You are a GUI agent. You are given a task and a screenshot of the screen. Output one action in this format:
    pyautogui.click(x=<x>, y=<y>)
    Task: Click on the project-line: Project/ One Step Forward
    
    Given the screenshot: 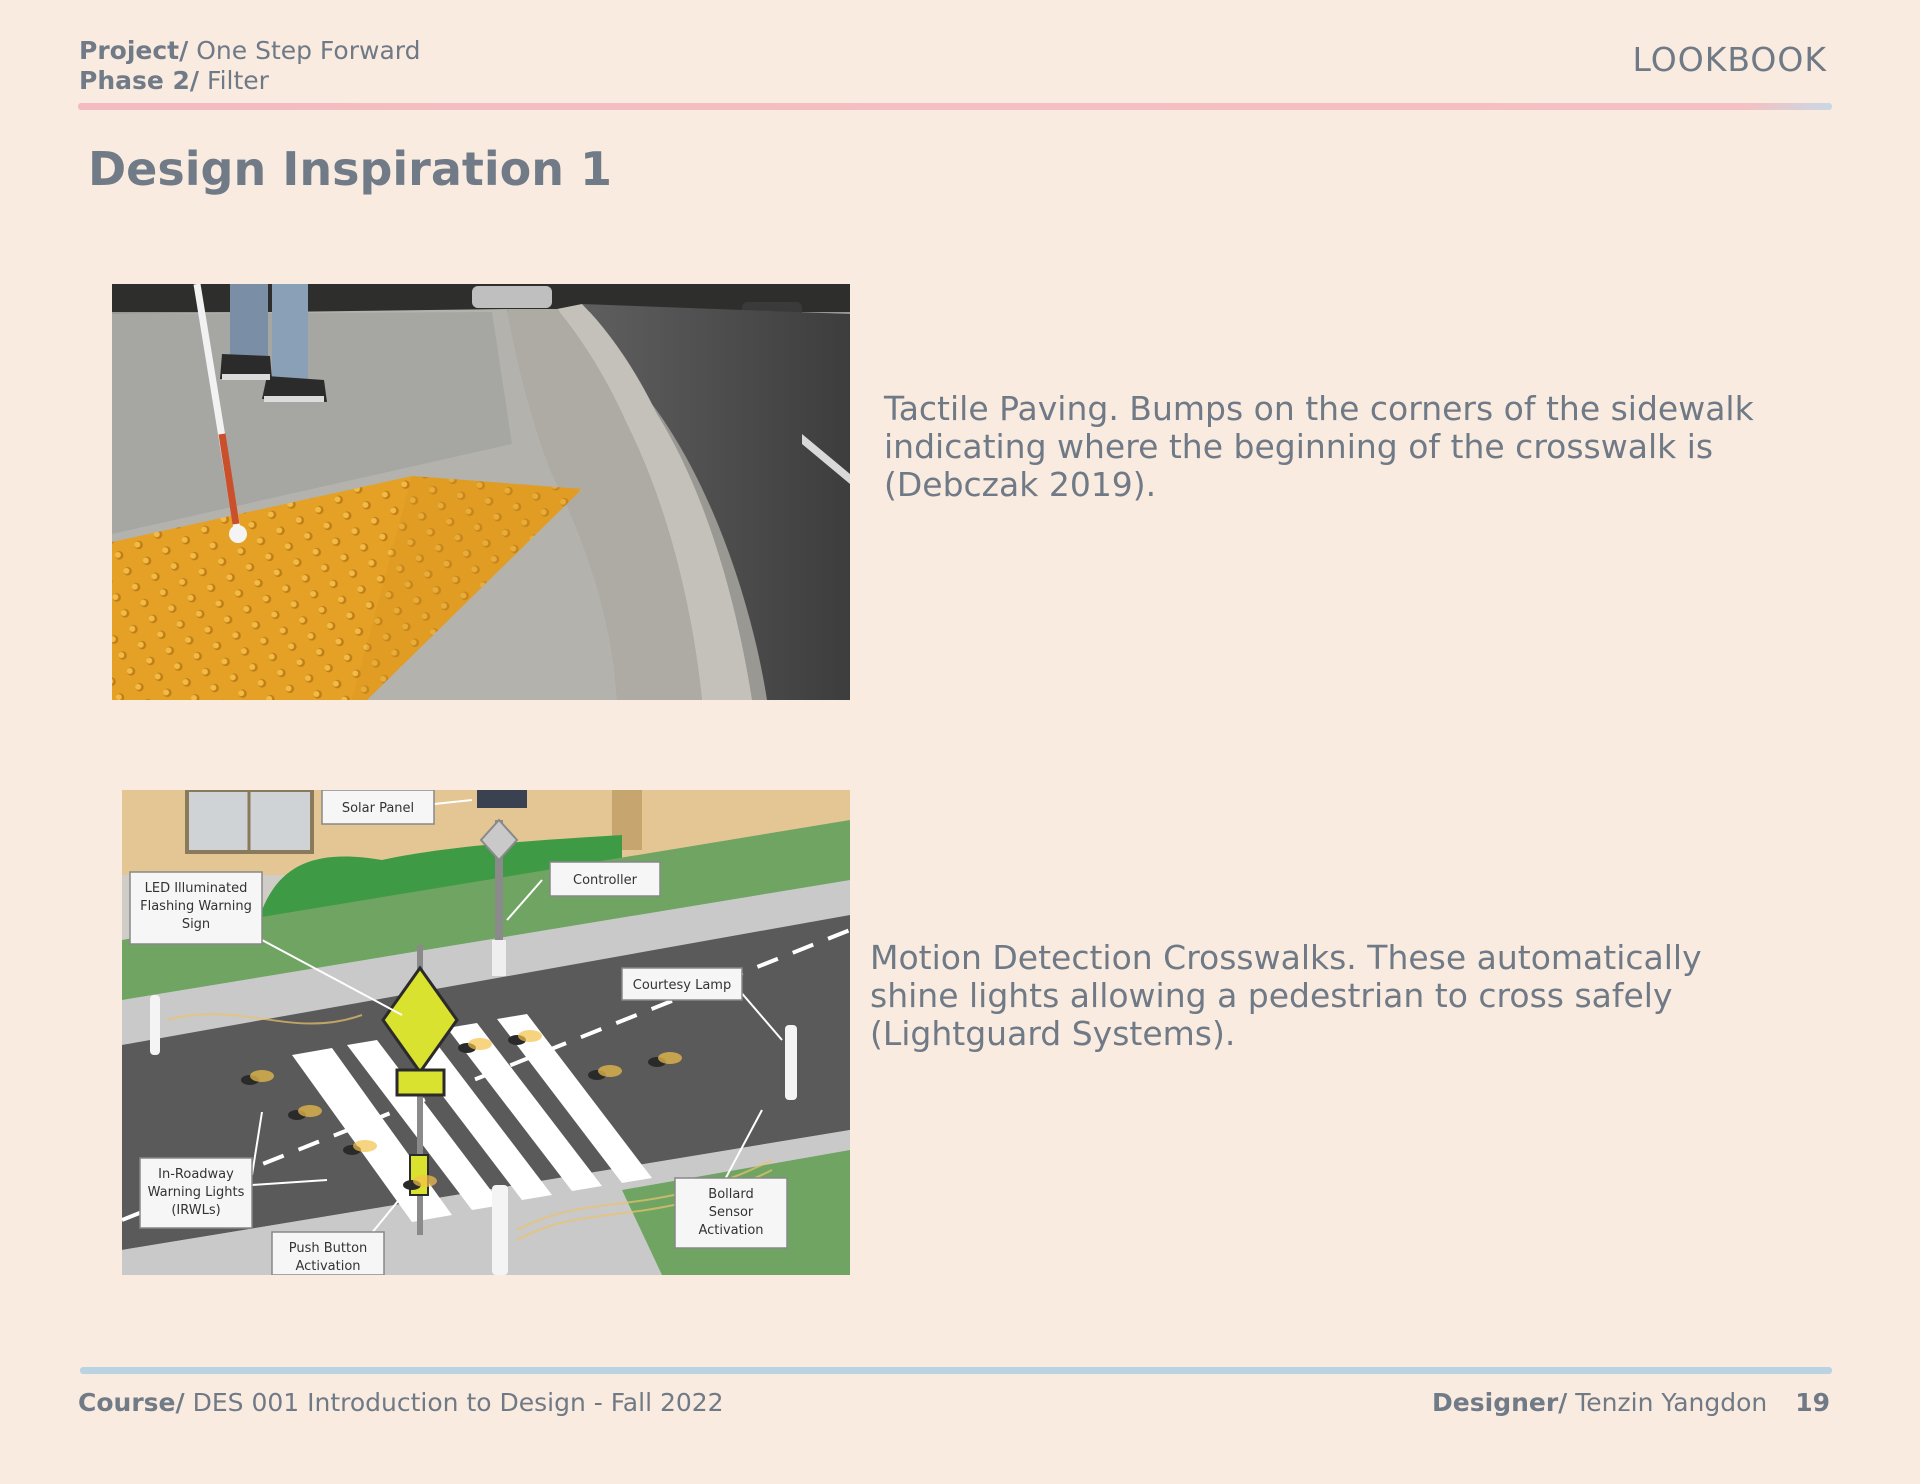 What is the action you would take?
    pyautogui.click(x=249, y=51)
    